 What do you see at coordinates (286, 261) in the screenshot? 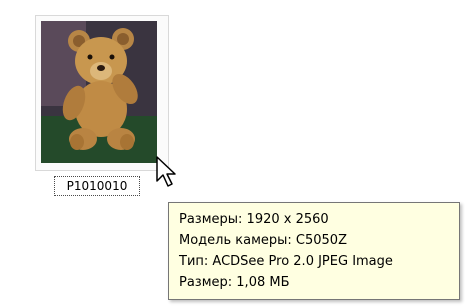
I see `tooltip-file-type: Тип: ACDSee Pro 2.0 JPEG Image` at bounding box center [286, 261].